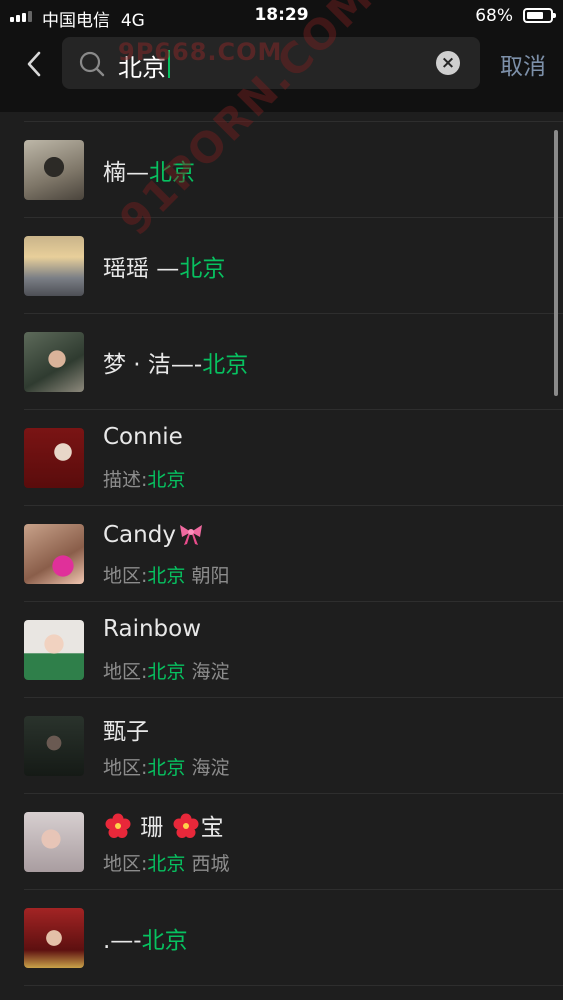  Describe the element at coordinates (144, 480) in the screenshot. I see `contact-detail: 描述:北京` at that location.